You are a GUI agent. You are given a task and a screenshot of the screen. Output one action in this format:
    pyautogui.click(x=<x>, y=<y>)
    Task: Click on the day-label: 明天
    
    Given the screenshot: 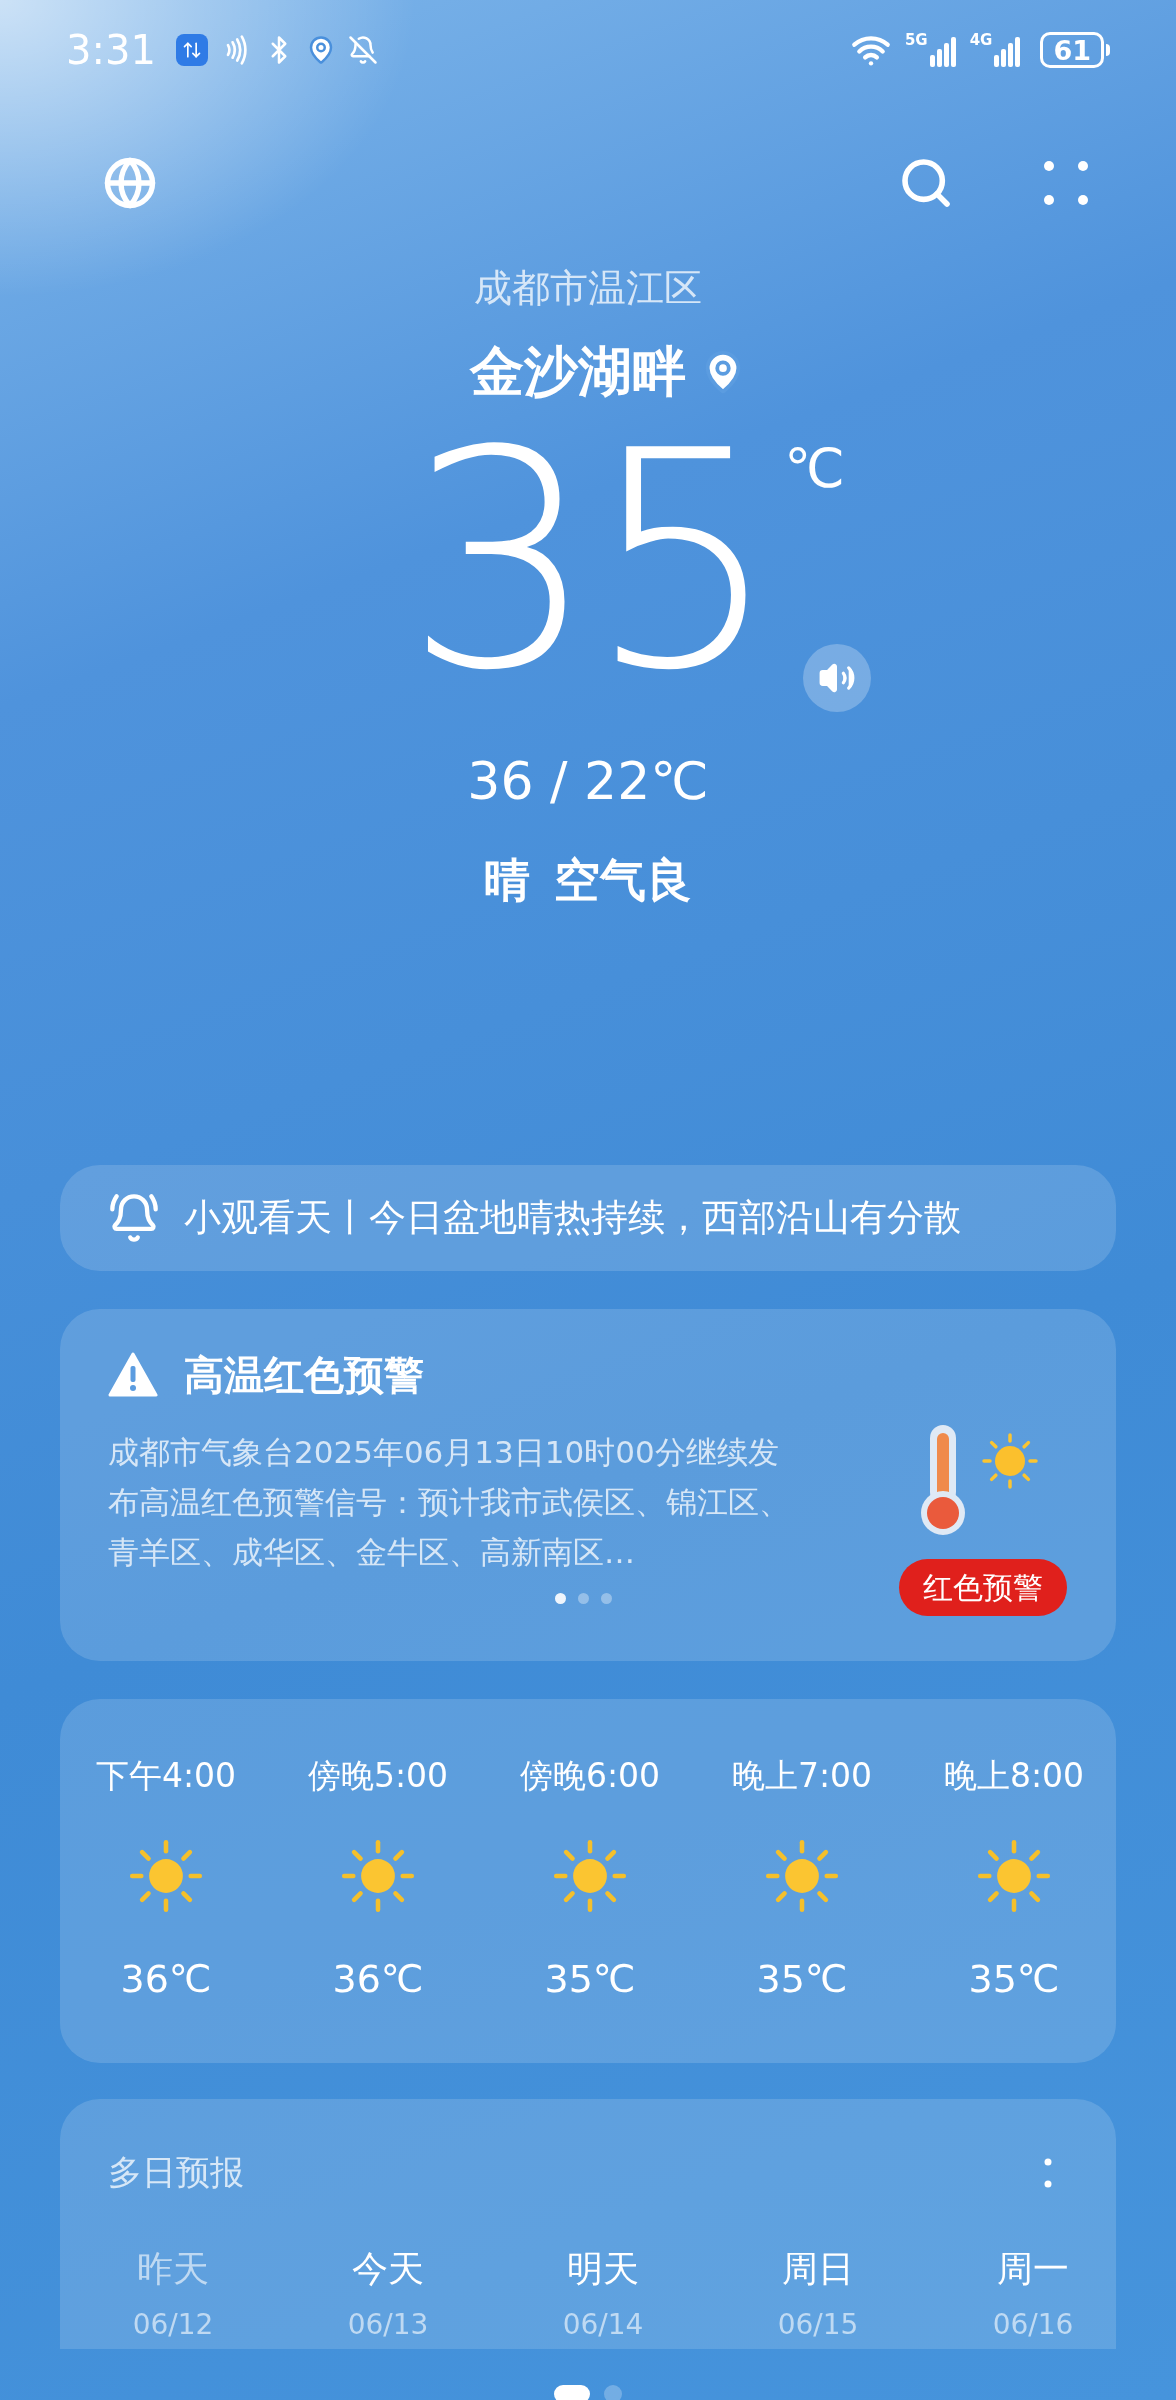 What is the action you would take?
    pyautogui.click(x=603, y=2269)
    